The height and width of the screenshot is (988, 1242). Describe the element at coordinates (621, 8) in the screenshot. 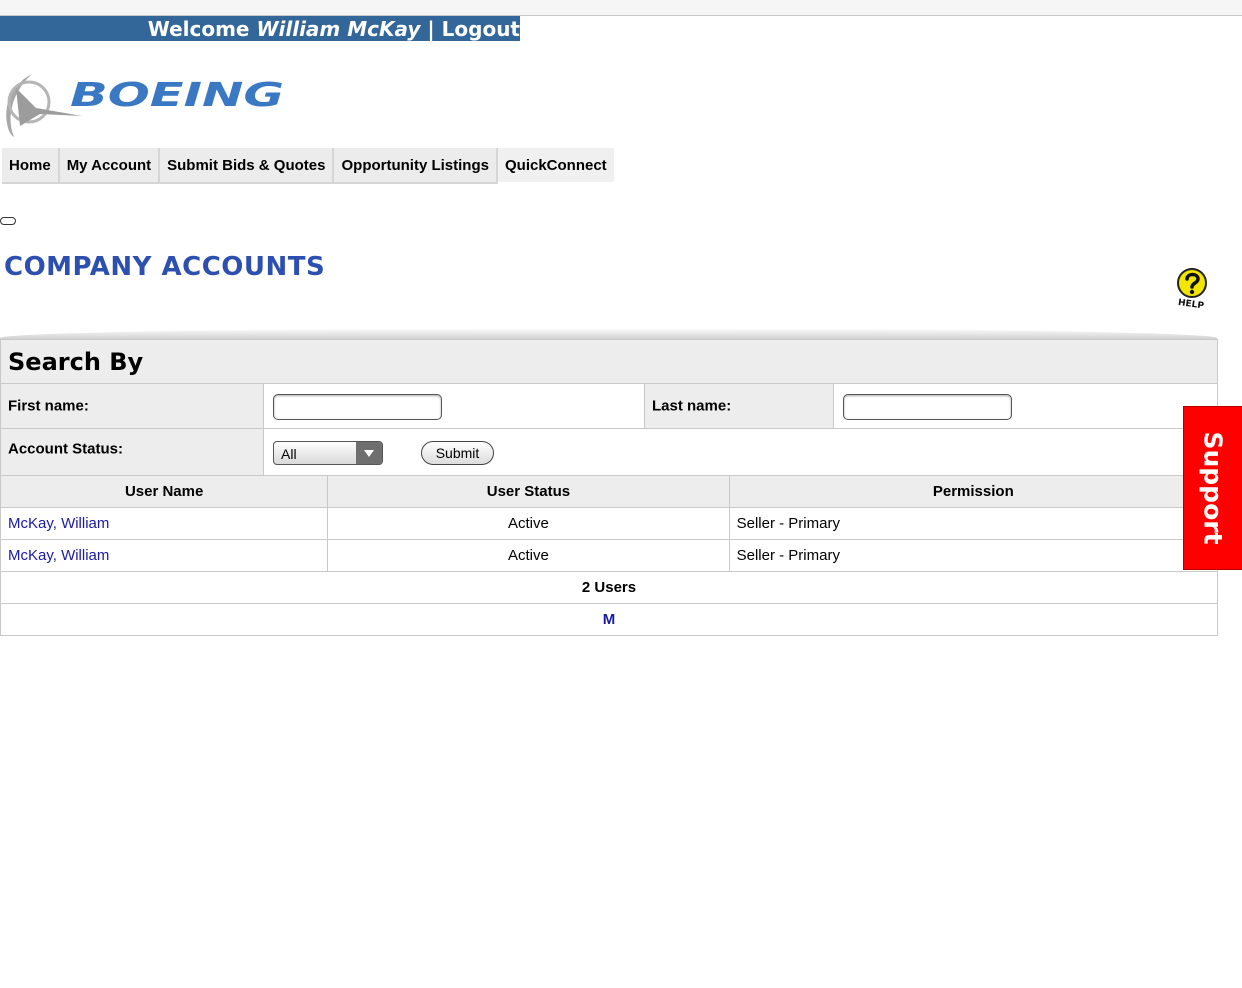

I see `browser-top-strip` at that location.